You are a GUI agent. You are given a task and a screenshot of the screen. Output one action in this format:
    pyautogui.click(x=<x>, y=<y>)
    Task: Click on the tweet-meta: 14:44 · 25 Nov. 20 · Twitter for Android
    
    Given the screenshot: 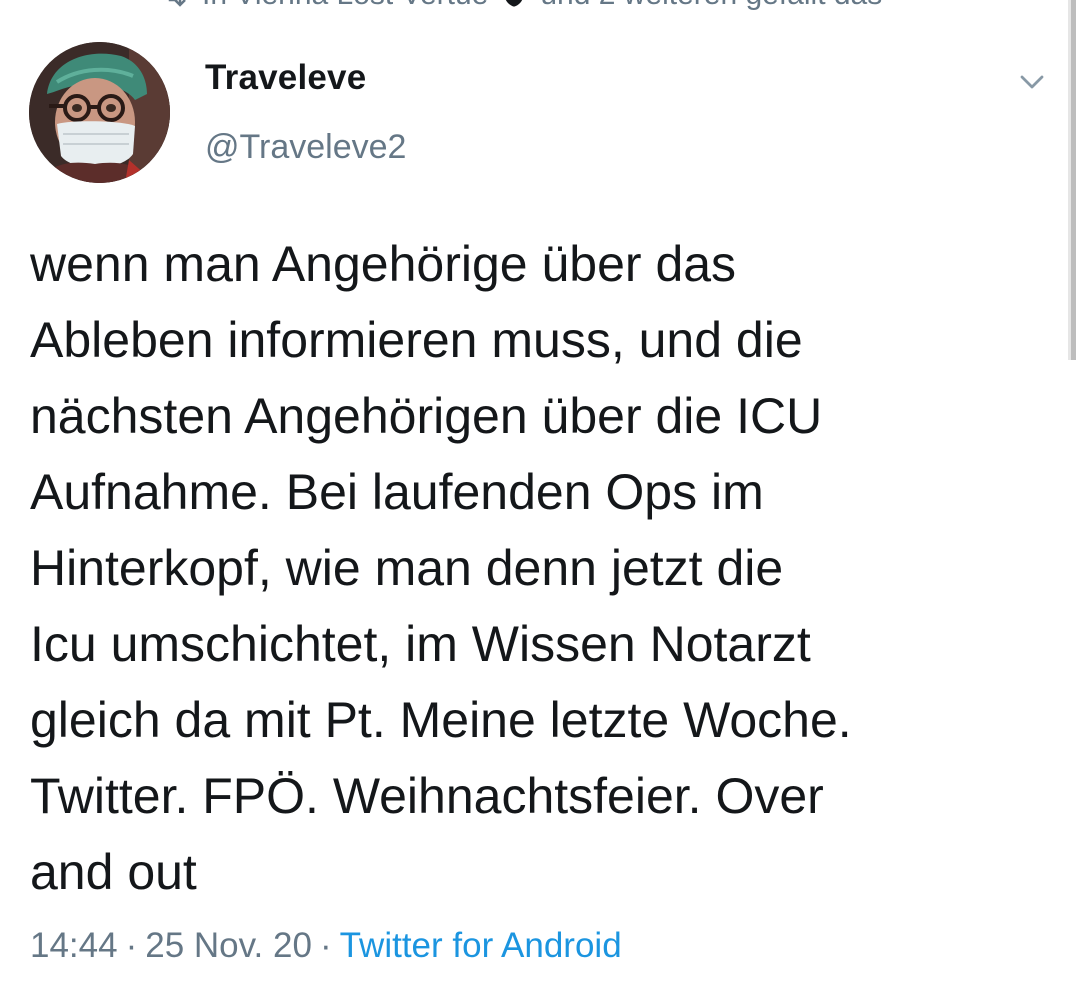 What is the action you would take?
    pyautogui.click(x=326, y=946)
    